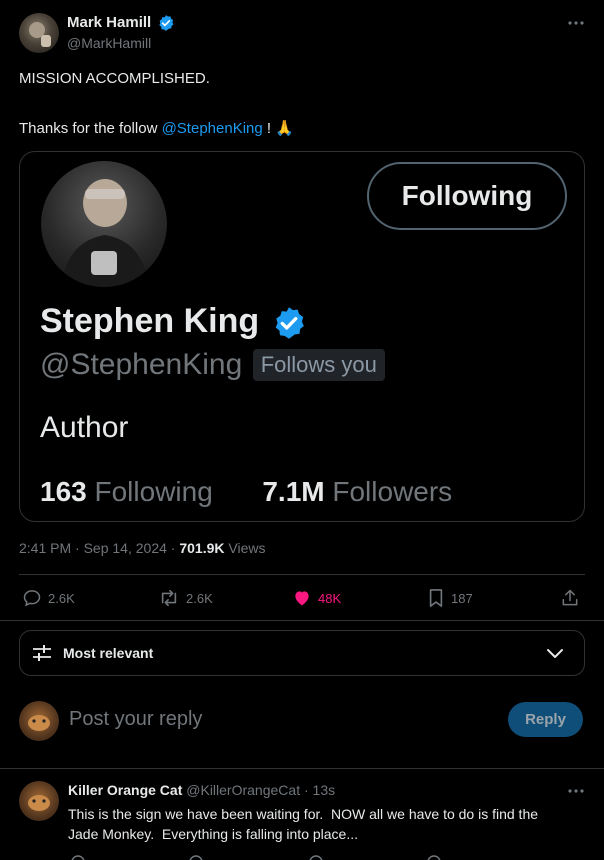  Describe the element at coordinates (576, 23) in the screenshot. I see `more-options-icon` at that location.